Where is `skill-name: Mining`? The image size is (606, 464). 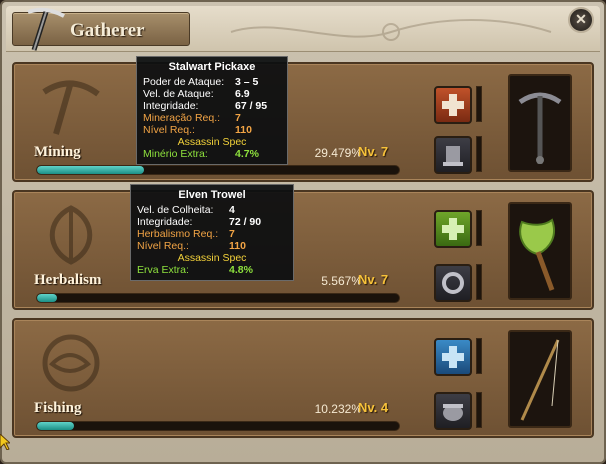 skill-name: Mining is located at coordinates (57, 152).